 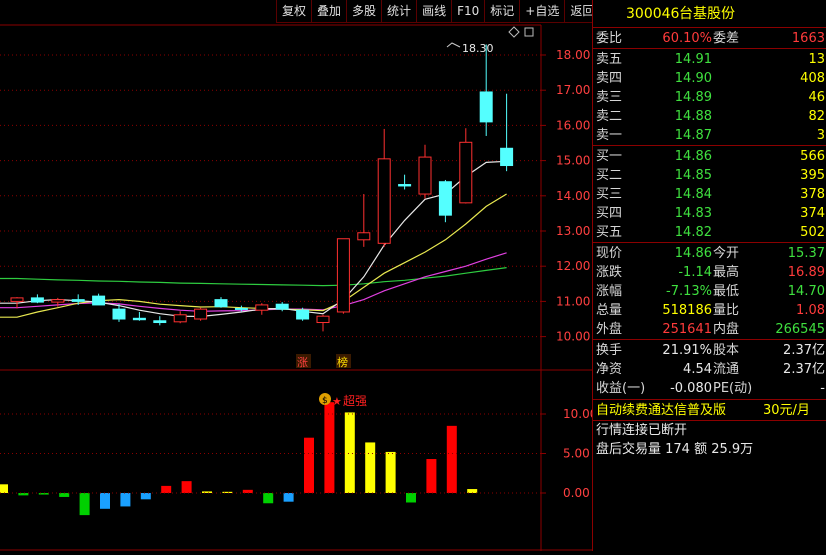 What do you see at coordinates (573, 337) in the screenshot?
I see `price-axis-label: 10.00` at bounding box center [573, 337].